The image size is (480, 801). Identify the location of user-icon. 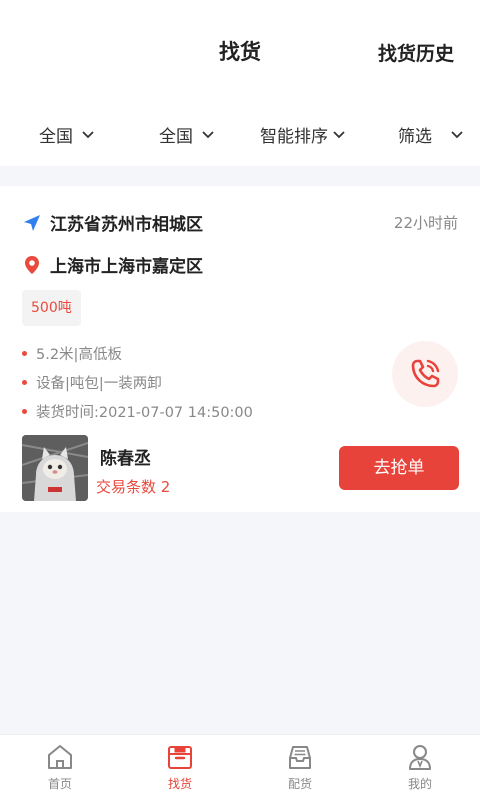
(420, 757).